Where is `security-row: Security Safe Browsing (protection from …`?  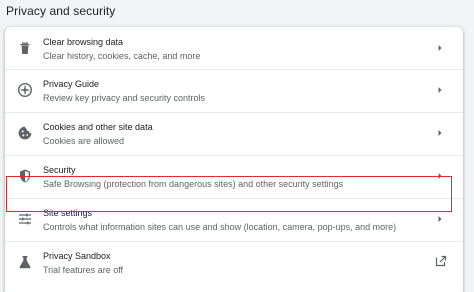
security-row: Security Safe Browsing (protection from … is located at coordinates (234, 176).